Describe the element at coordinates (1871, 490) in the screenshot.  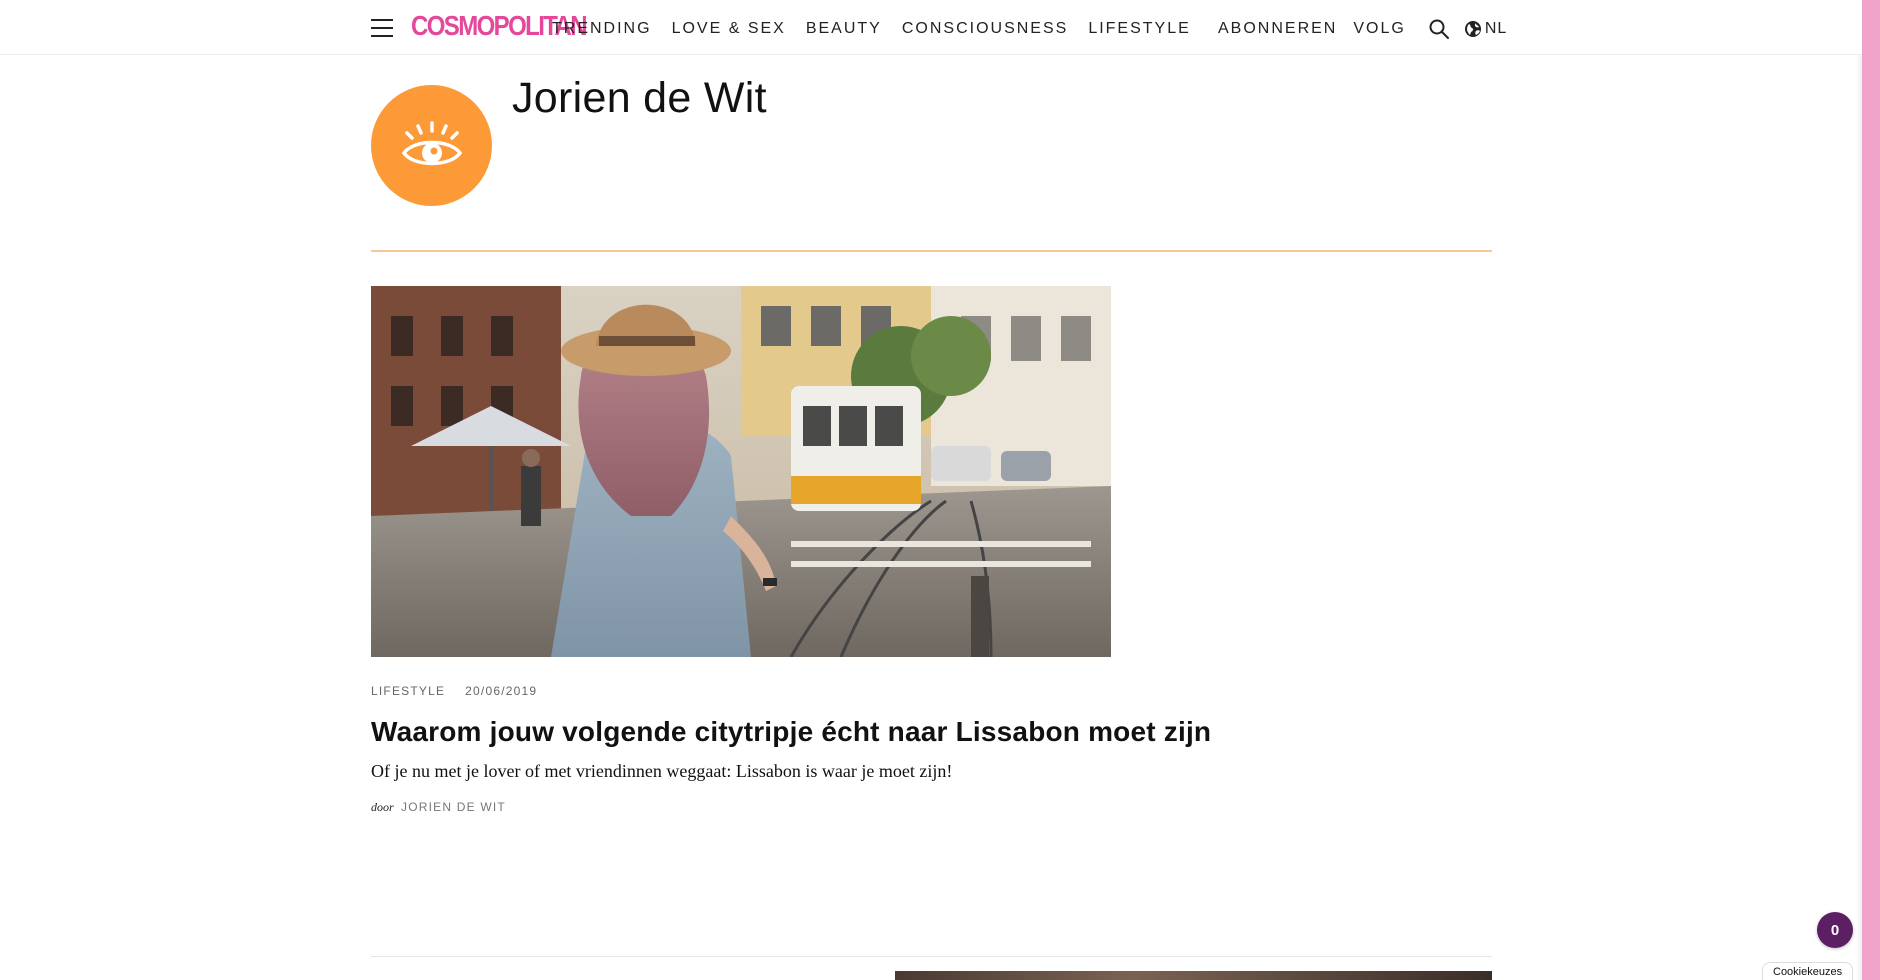
I see `right-edge-stripe` at that location.